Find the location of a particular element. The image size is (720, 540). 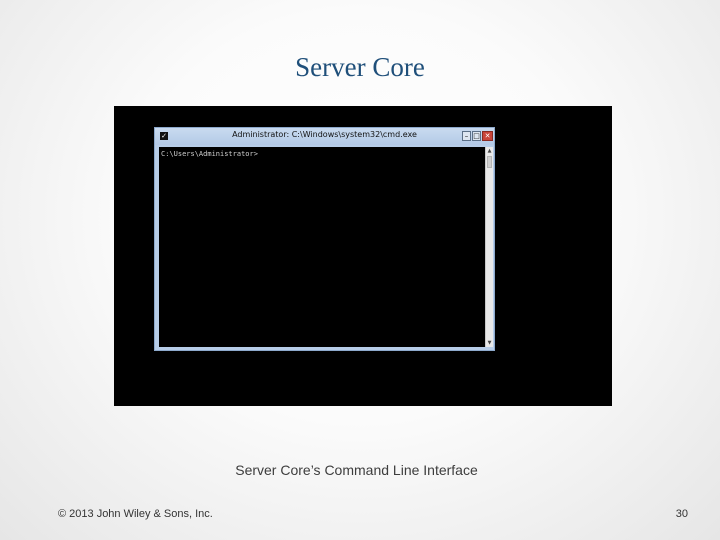

scroll-thumb is located at coordinates (489, 162).